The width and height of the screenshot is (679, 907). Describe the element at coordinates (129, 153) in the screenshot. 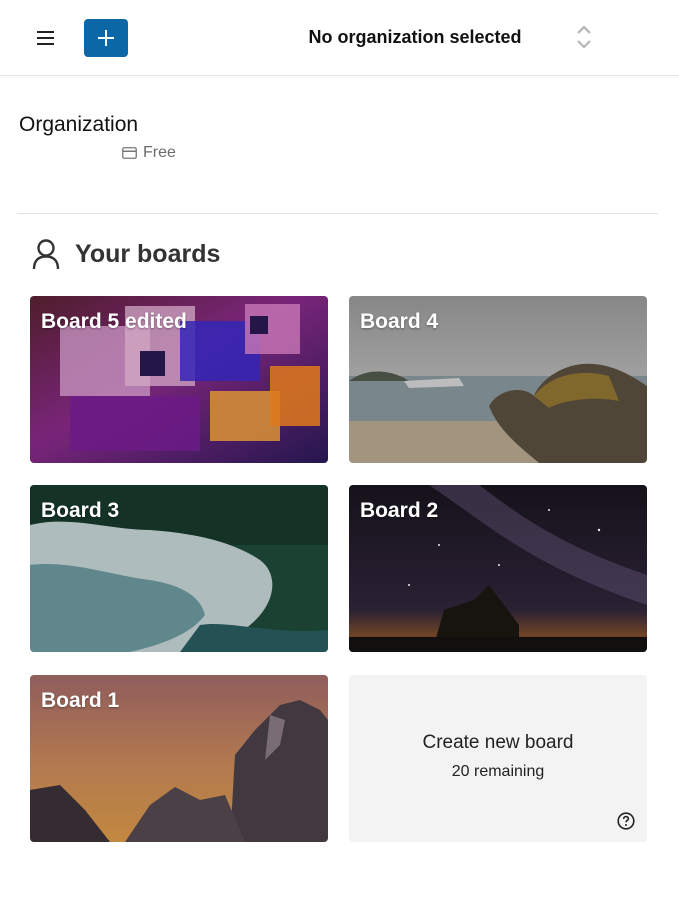

I see `credit-card-icon` at that location.